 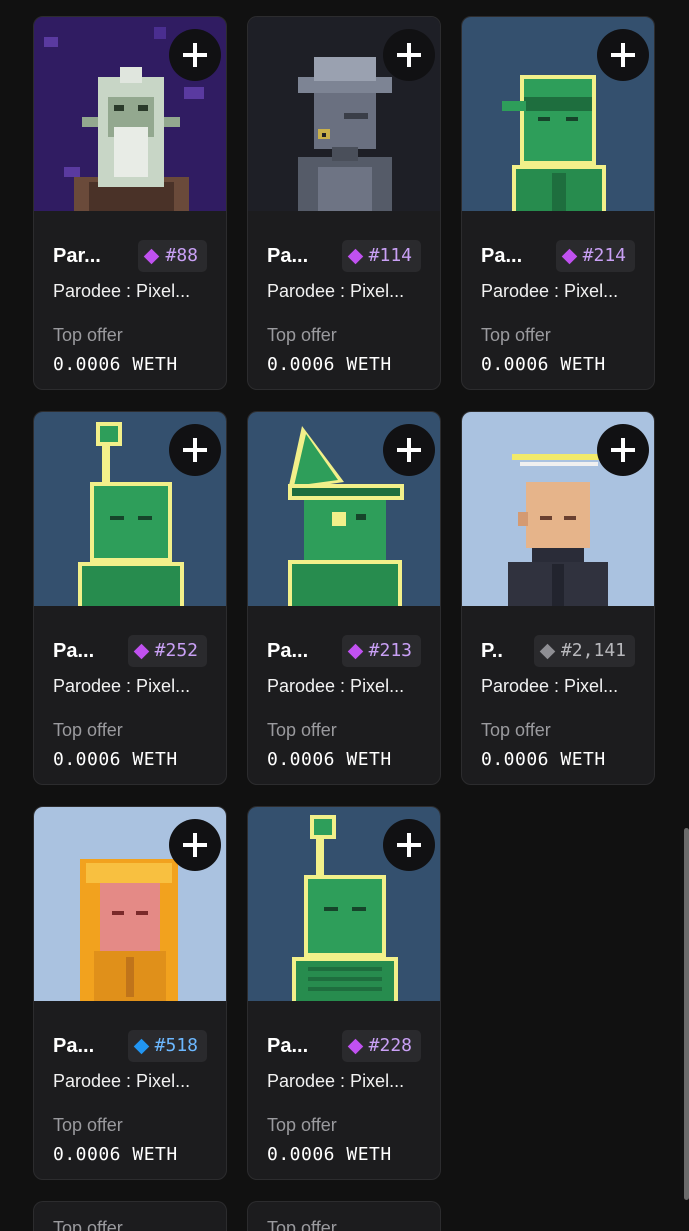 I want to click on empty-grid-slot, so click(x=558, y=993).